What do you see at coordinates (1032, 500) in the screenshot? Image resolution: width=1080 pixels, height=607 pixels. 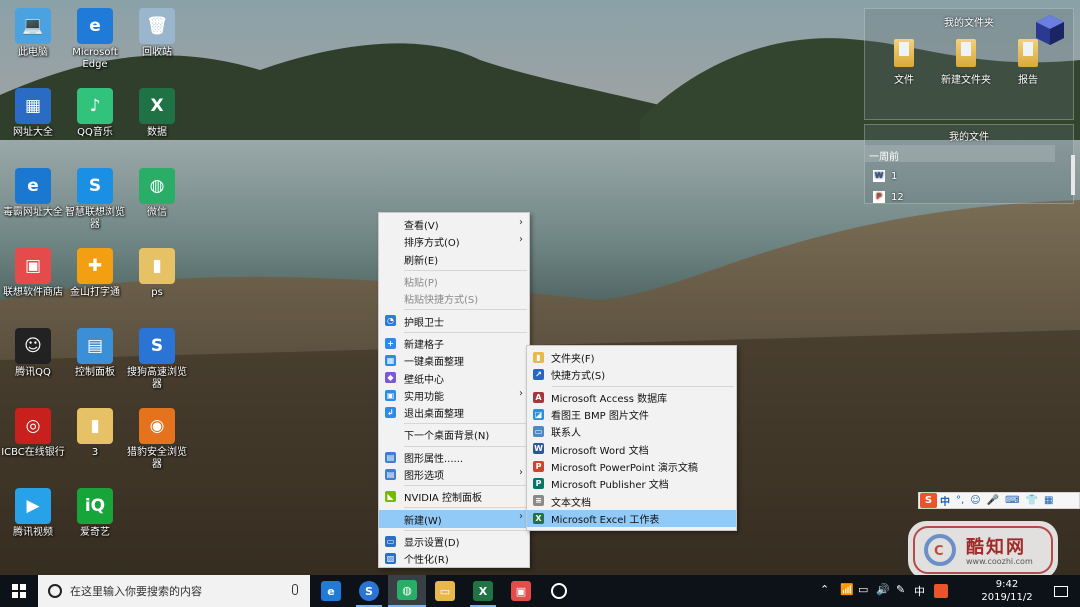 I see `skin-icon: 👕` at bounding box center [1032, 500].